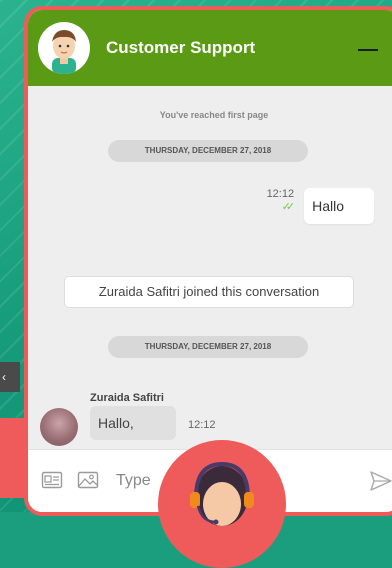 The image size is (392, 568). What do you see at coordinates (4, 377) in the screenshot?
I see `side-tab-label: ‹` at bounding box center [4, 377].